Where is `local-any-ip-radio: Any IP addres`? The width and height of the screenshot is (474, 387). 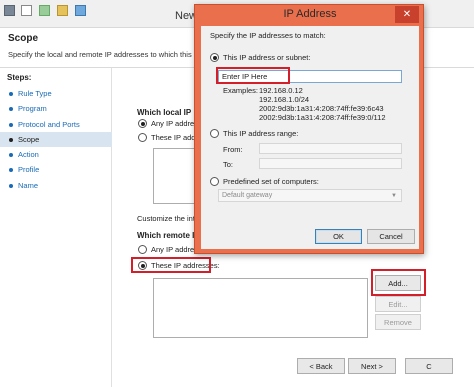
local-any-ip-radio: Any IP addres is located at coordinates (168, 123).